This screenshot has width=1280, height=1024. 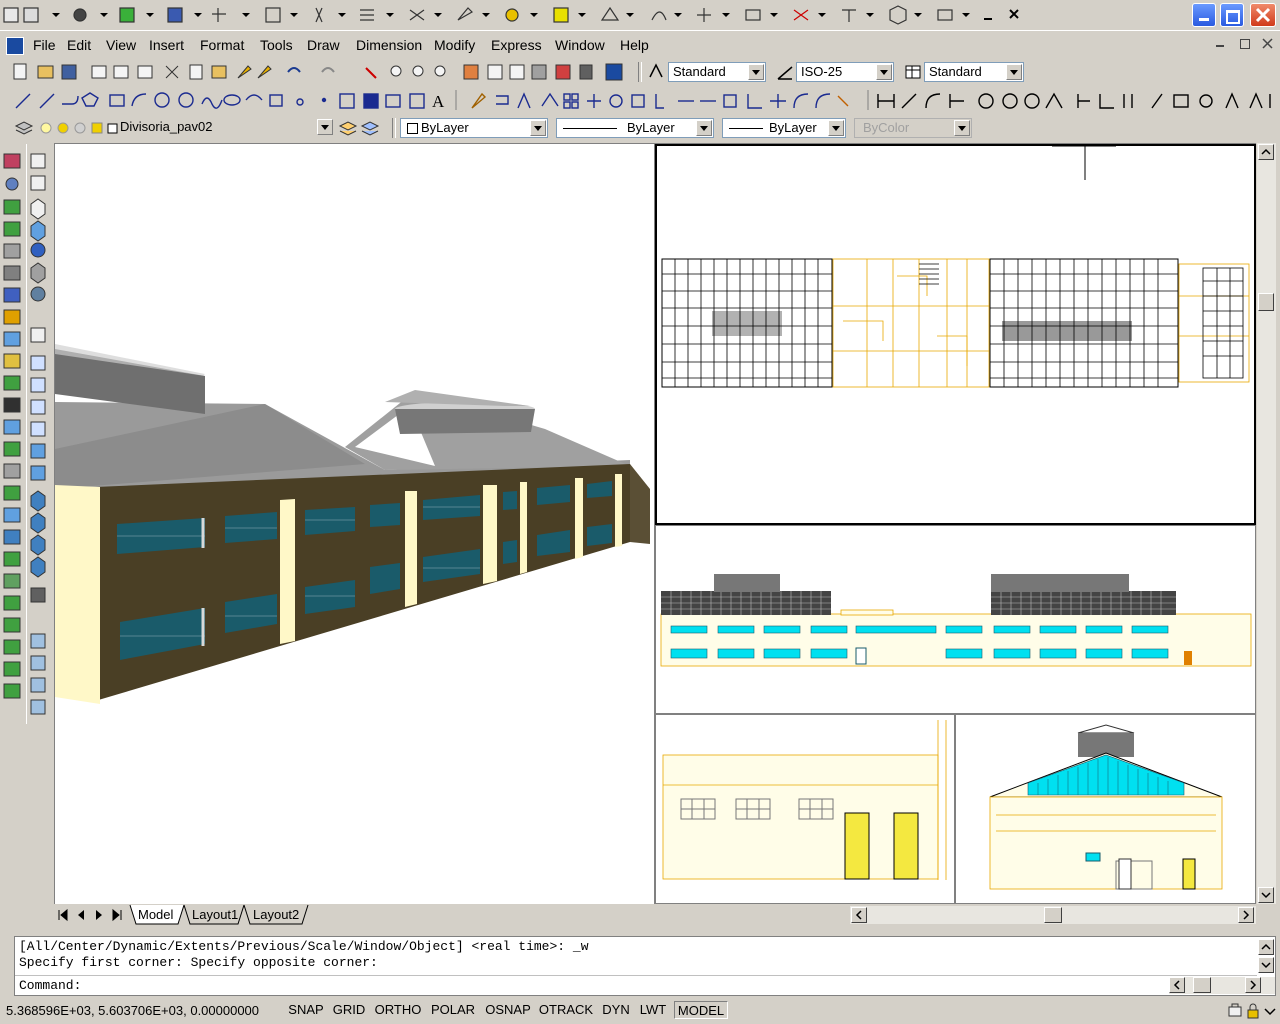 I want to click on menu-edit: Edit, so click(x=79, y=45).